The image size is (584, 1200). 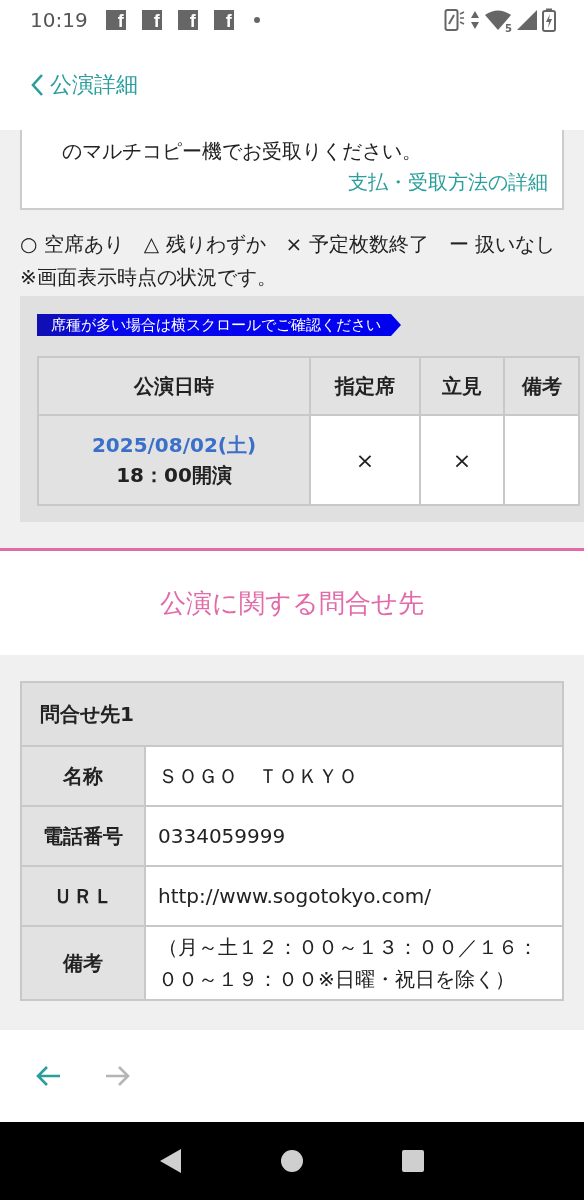 What do you see at coordinates (354, 776) in the screenshot?
I see `field-value: ＳＯＧＯ ＴＯＫＹＯ` at bounding box center [354, 776].